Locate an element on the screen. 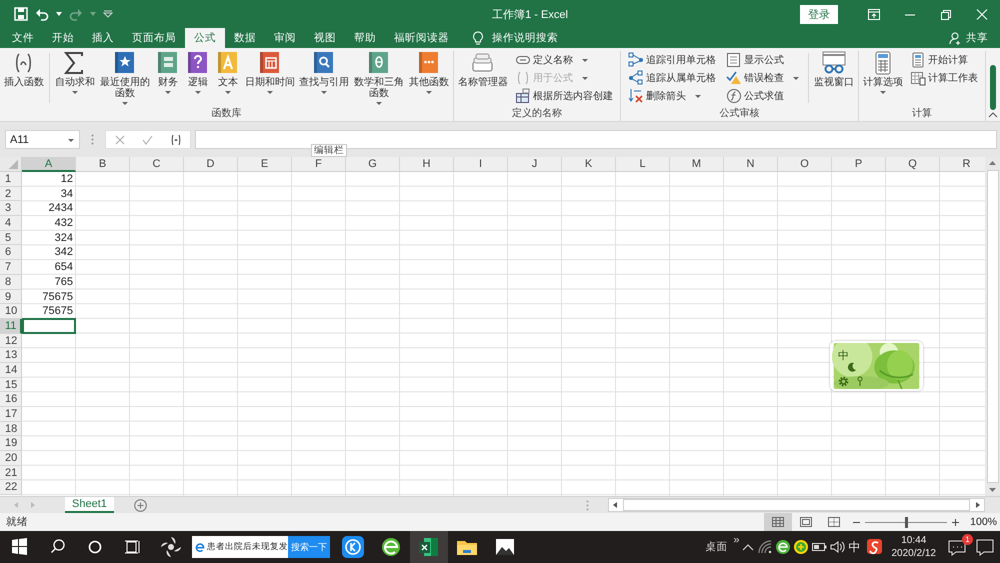  column-header: N is located at coordinates (751, 164).